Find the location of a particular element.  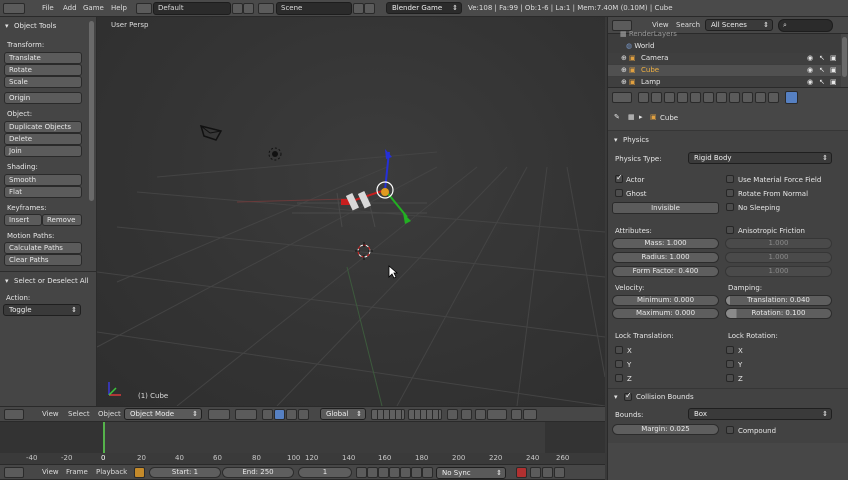

join-button: Join is located at coordinates (43, 151).